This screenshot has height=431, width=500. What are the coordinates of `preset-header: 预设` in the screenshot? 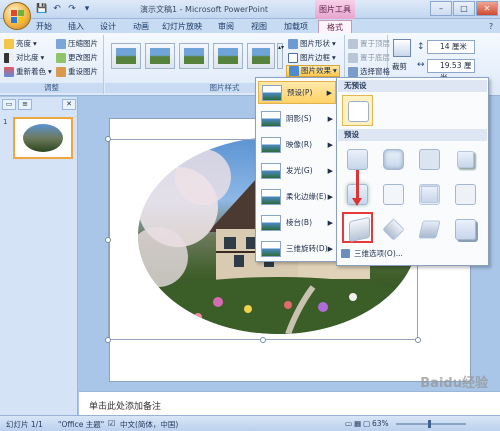 It's located at (412, 135).